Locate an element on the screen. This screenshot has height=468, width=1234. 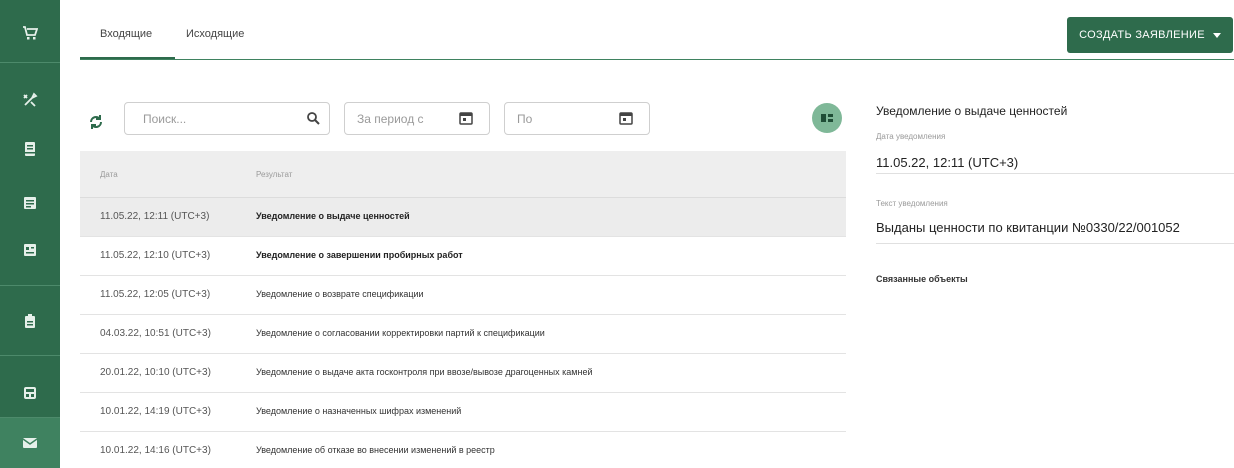
table-icon is located at coordinates (30, 250).